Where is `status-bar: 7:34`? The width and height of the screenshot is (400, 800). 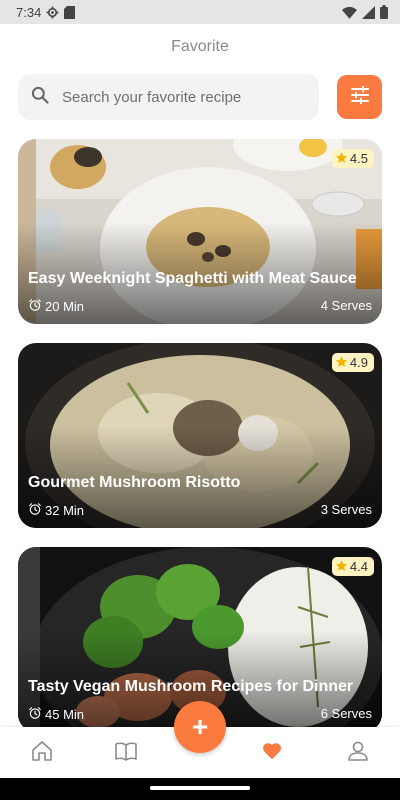
status-bar: 7:34 is located at coordinates (200, 12).